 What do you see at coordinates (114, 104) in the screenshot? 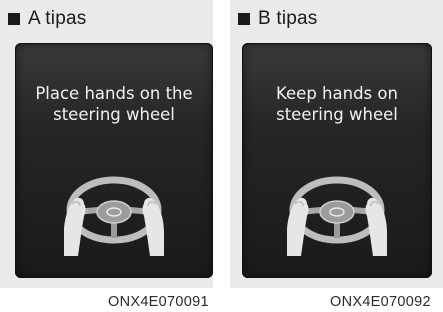
I see `warning-message: Place hands on the steering wheel` at bounding box center [114, 104].